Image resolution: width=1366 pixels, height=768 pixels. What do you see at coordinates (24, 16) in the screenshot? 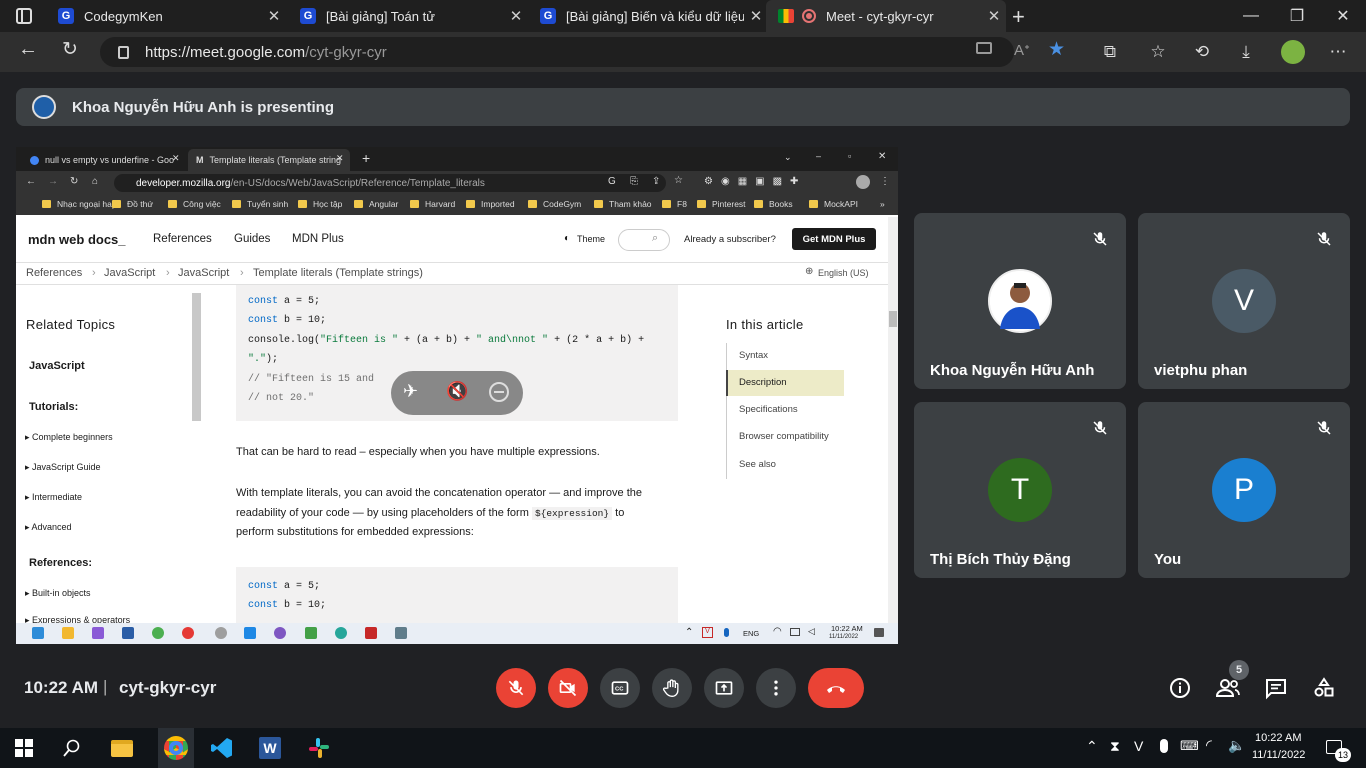
I see `tab-actions-icon` at bounding box center [24, 16].